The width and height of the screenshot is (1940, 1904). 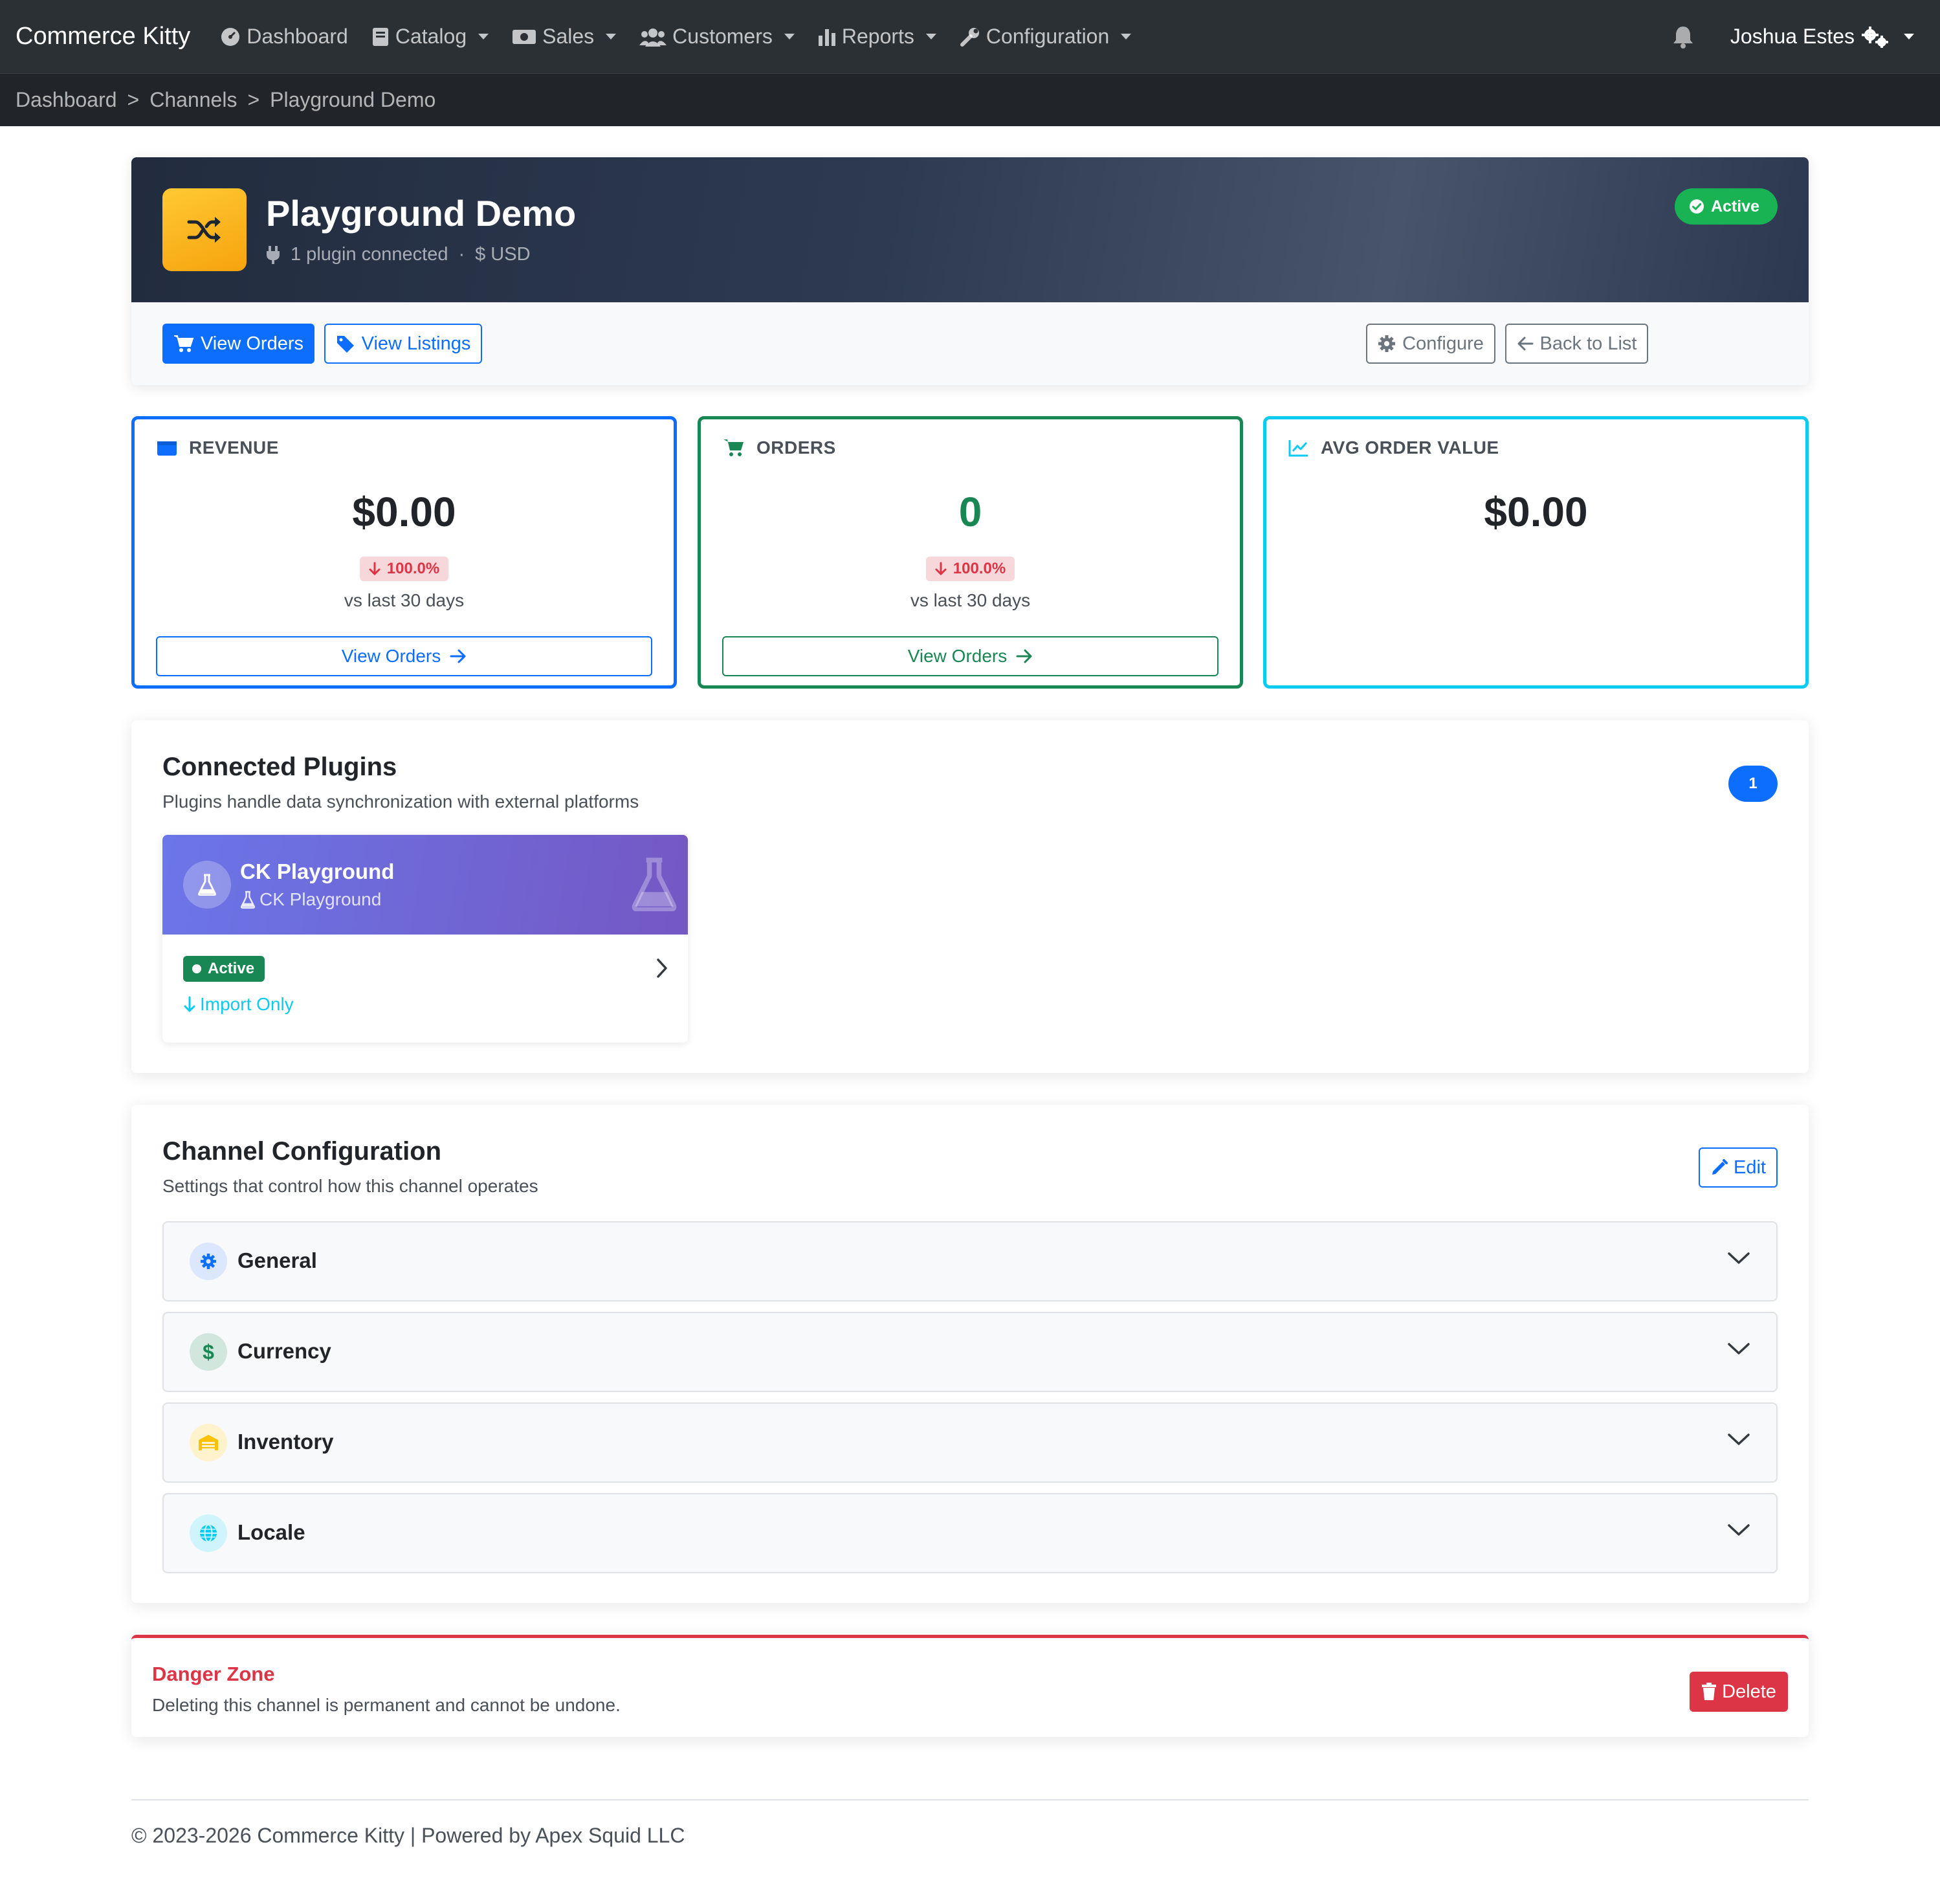 I want to click on nav-reports: Reports, so click(x=877, y=37).